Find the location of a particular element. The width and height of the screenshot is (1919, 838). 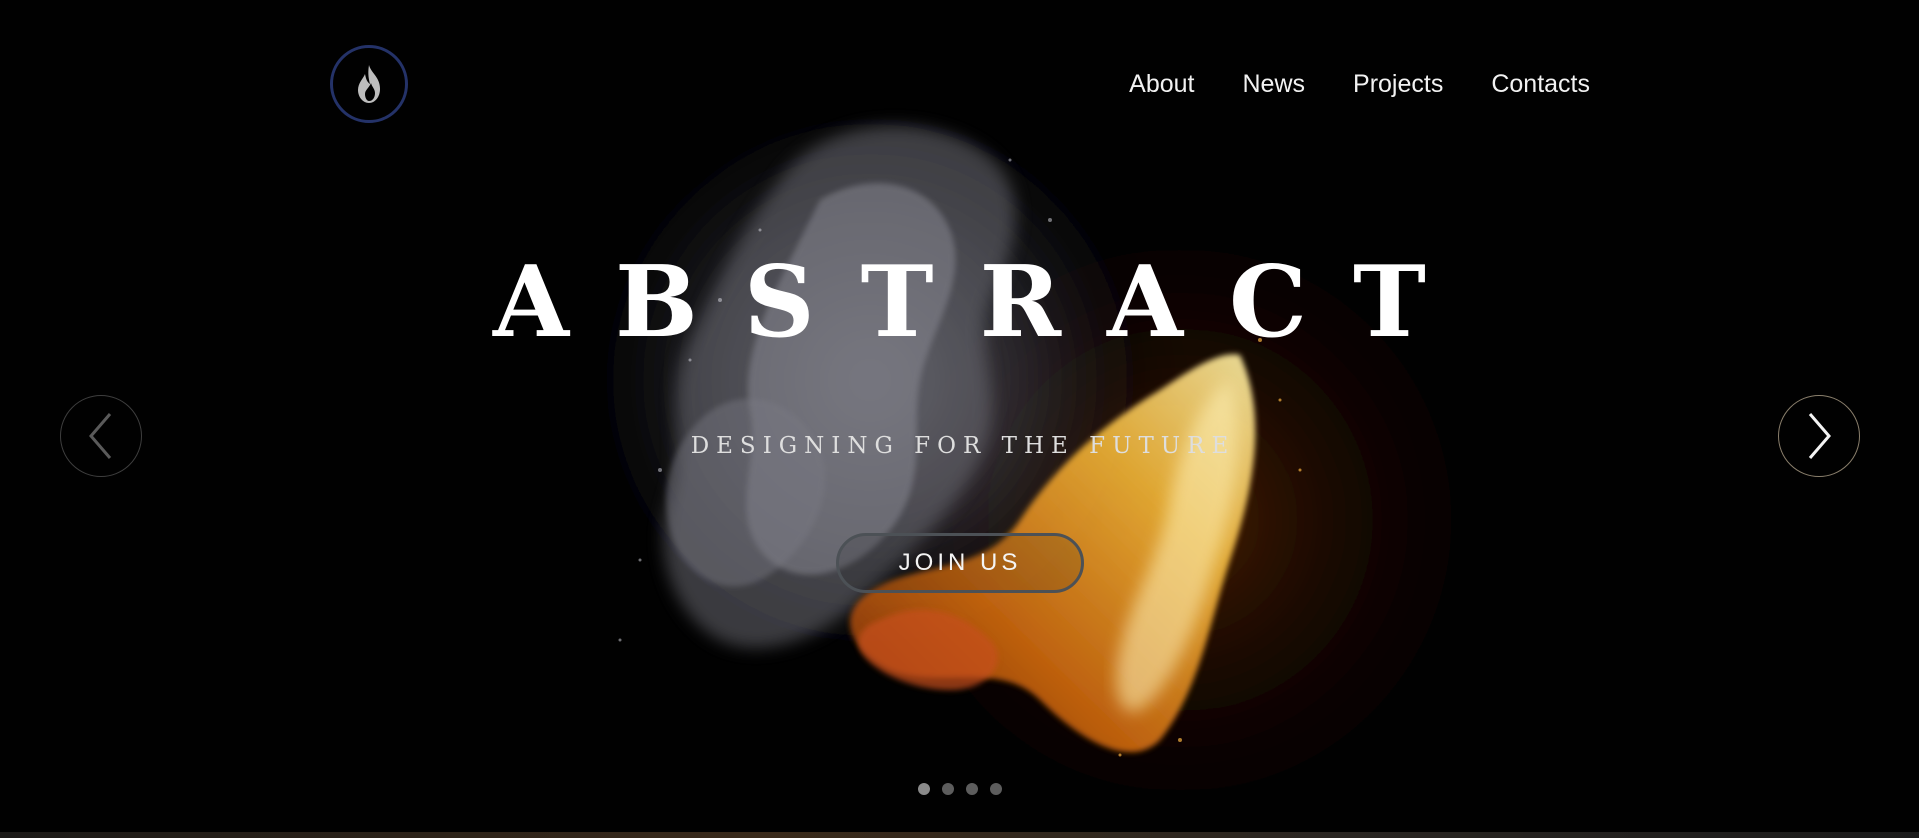

nav-link-projects: Projects is located at coordinates (1398, 84).